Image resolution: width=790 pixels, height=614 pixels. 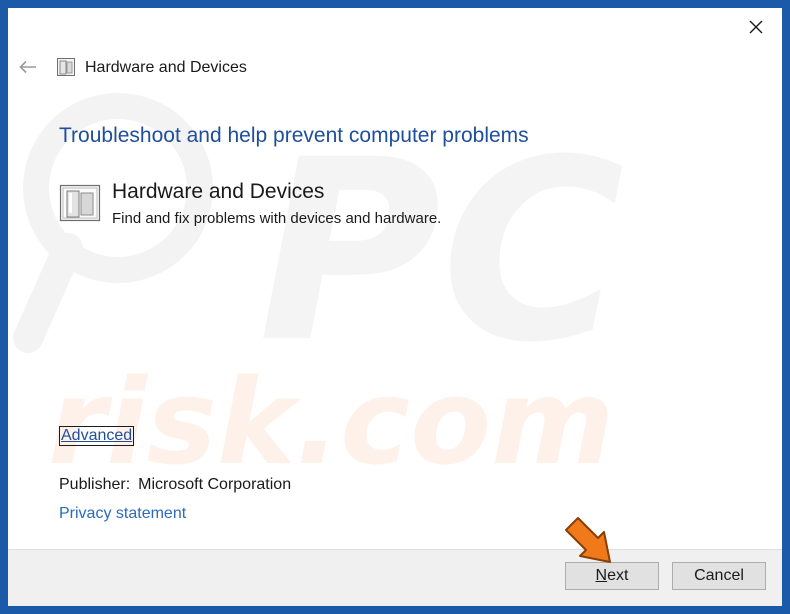 I want to click on next-button-label: ext, so click(x=618, y=575).